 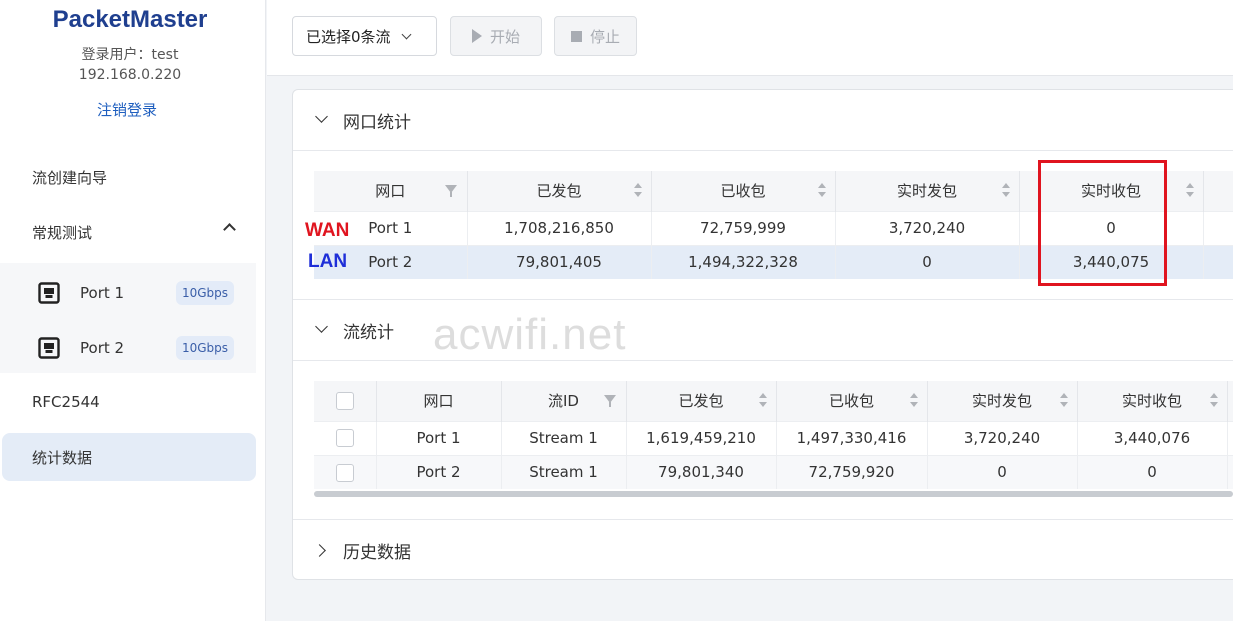 What do you see at coordinates (476, 36) in the screenshot?
I see `play-icon` at bounding box center [476, 36].